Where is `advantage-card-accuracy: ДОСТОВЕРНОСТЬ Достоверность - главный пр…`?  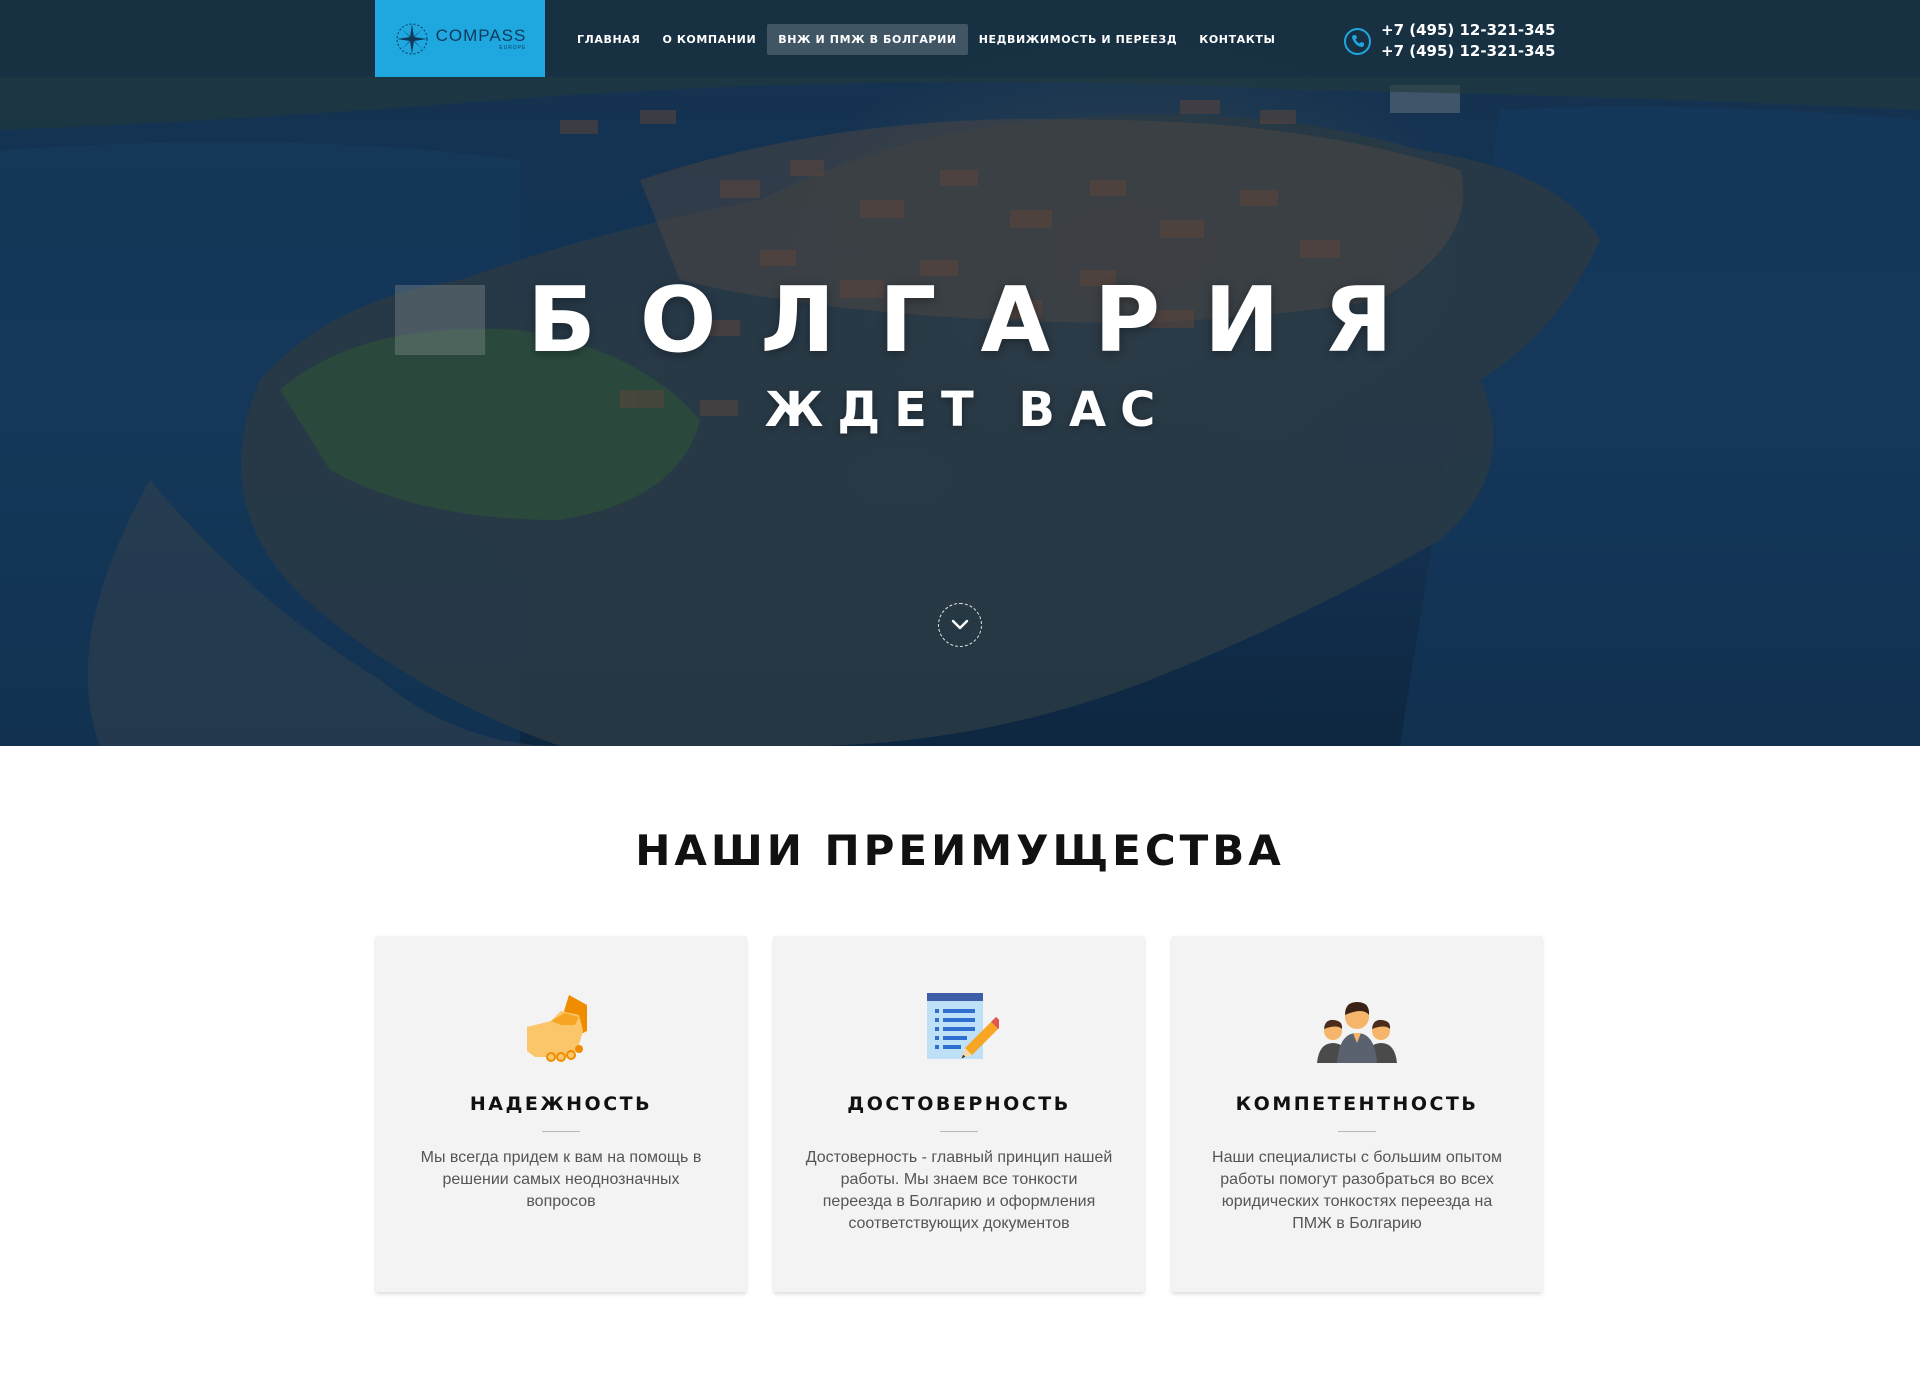 advantage-card-accuracy: ДОСТОВЕРНОСТЬ Достоверность - главный пр… is located at coordinates (959, 1114).